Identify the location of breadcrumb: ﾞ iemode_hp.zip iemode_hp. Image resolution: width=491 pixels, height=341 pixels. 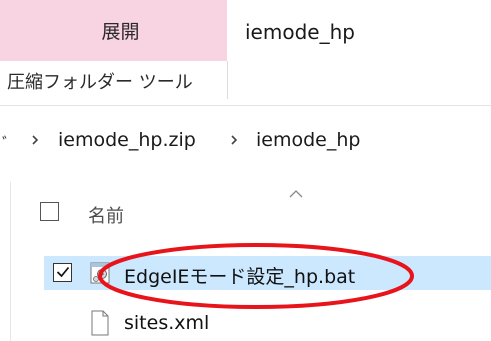
(245, 140).